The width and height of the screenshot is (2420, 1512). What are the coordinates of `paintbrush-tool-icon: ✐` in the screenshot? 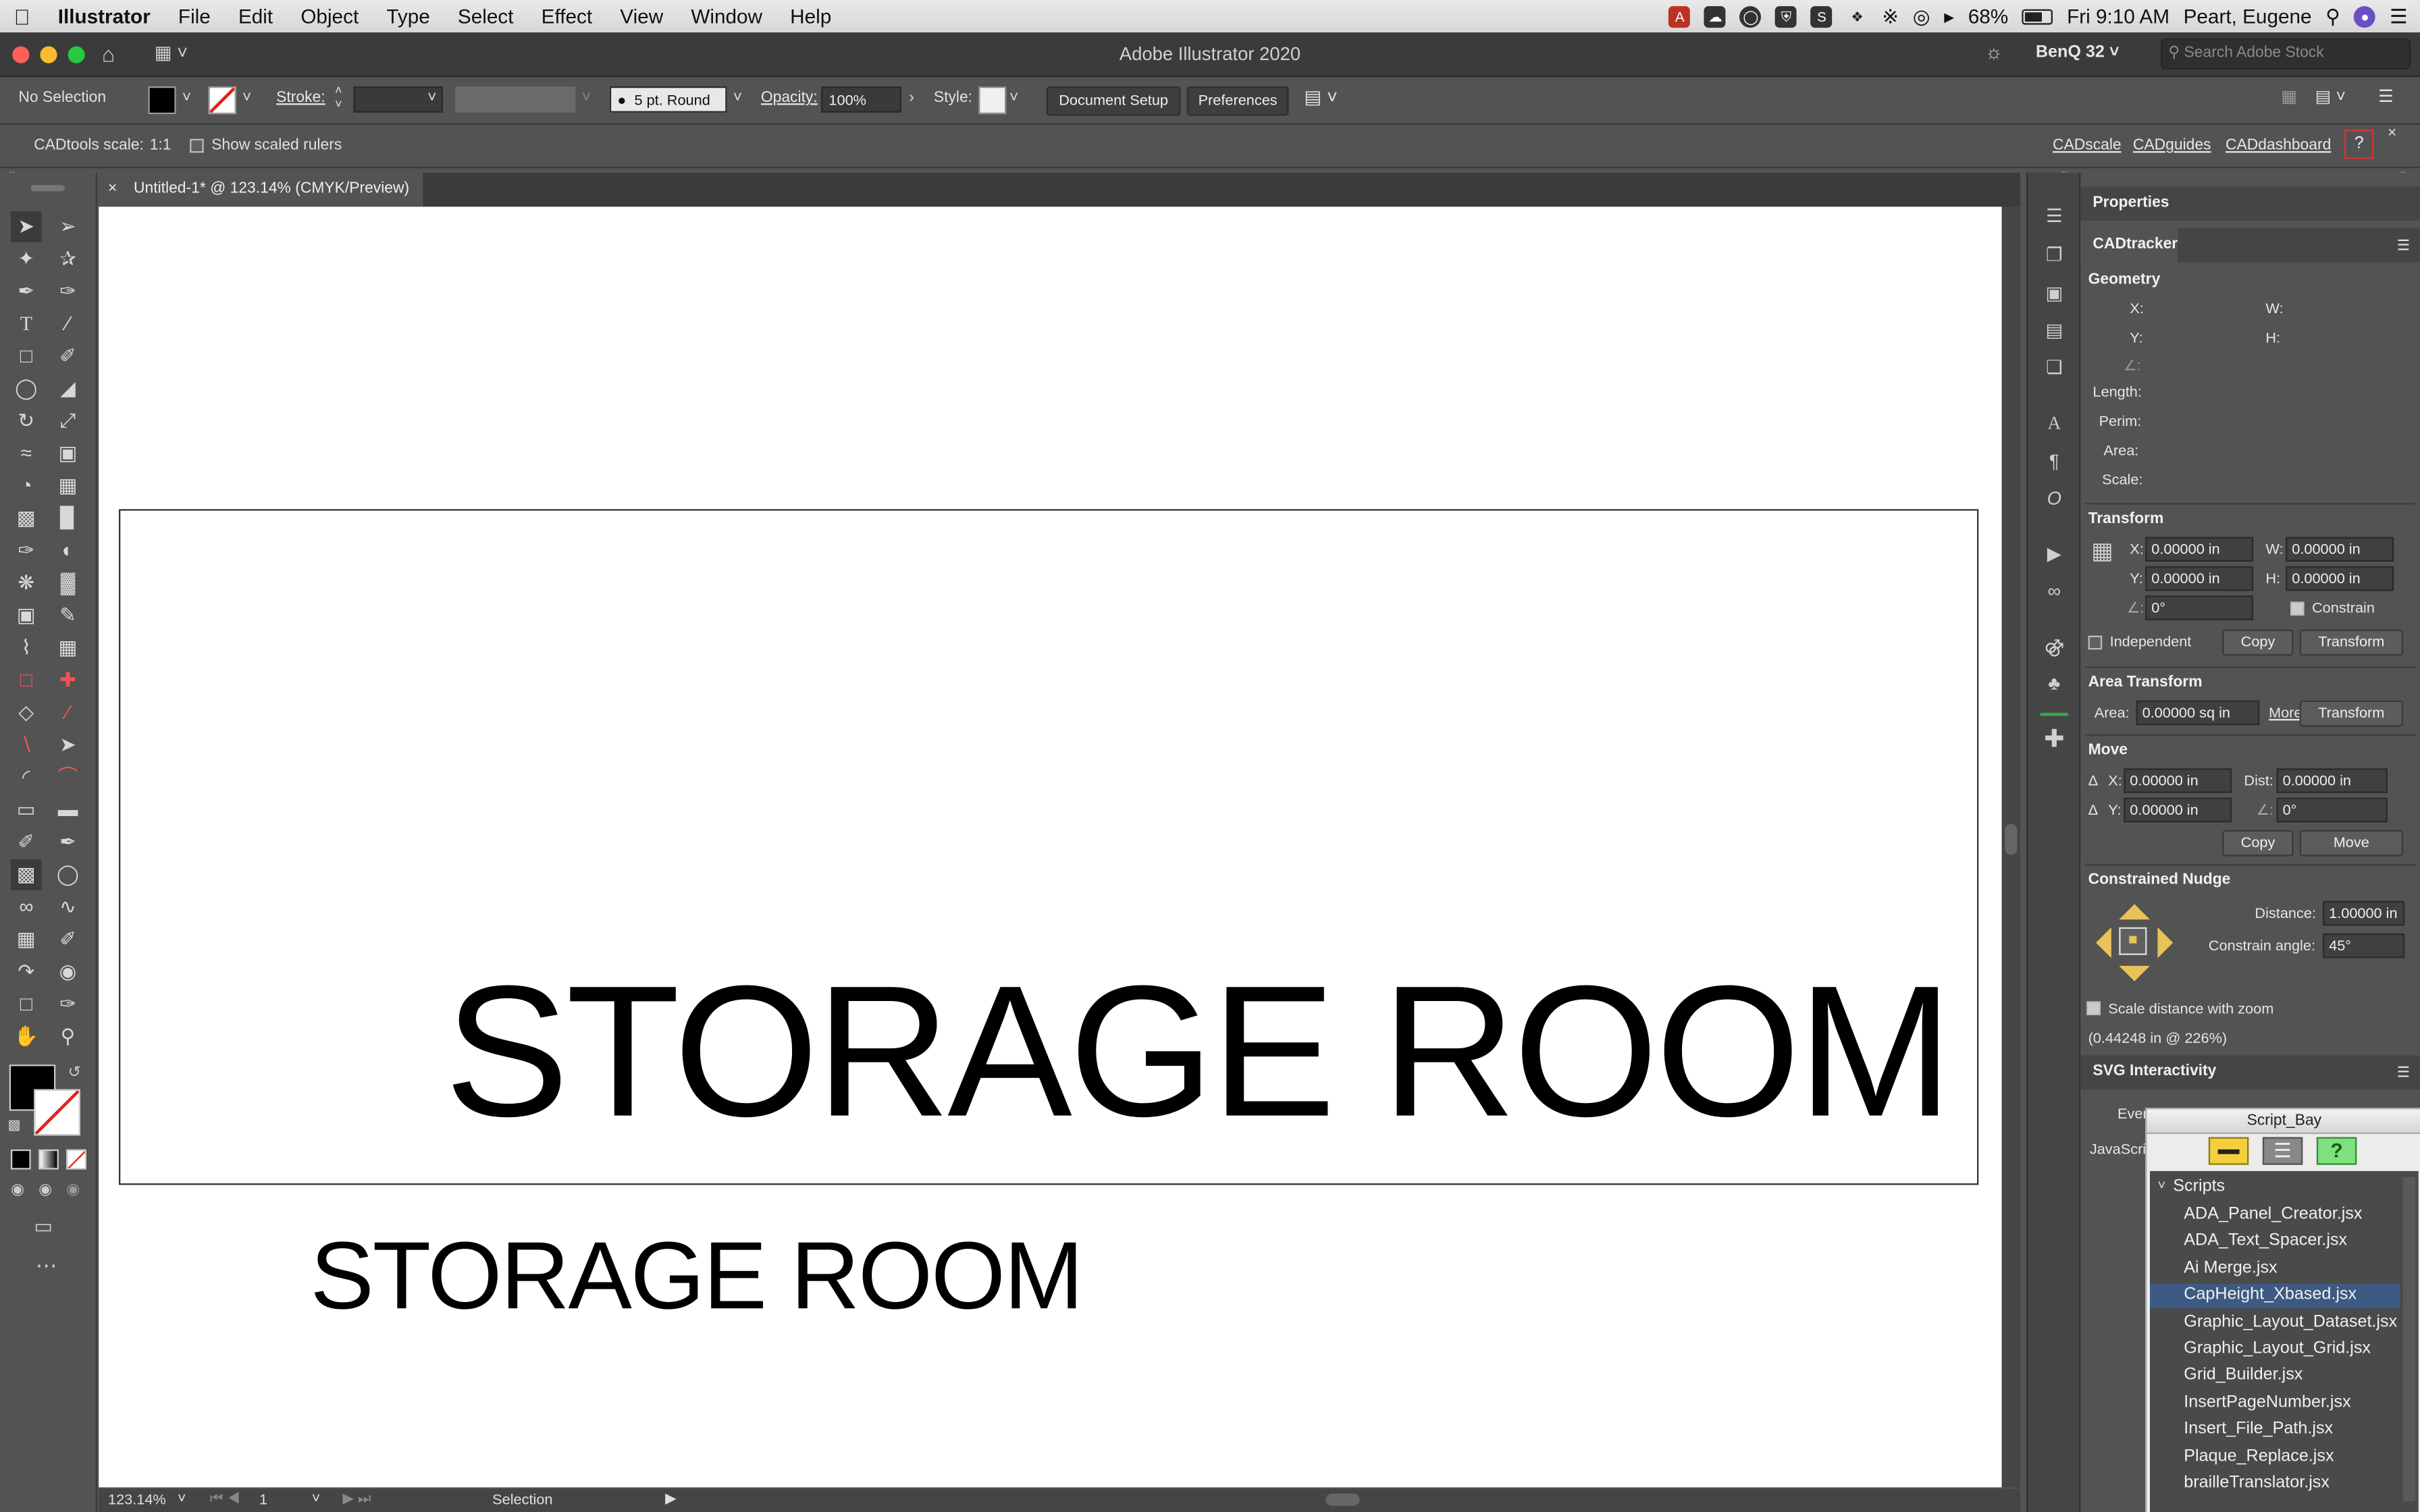 It's located at (68, 356).